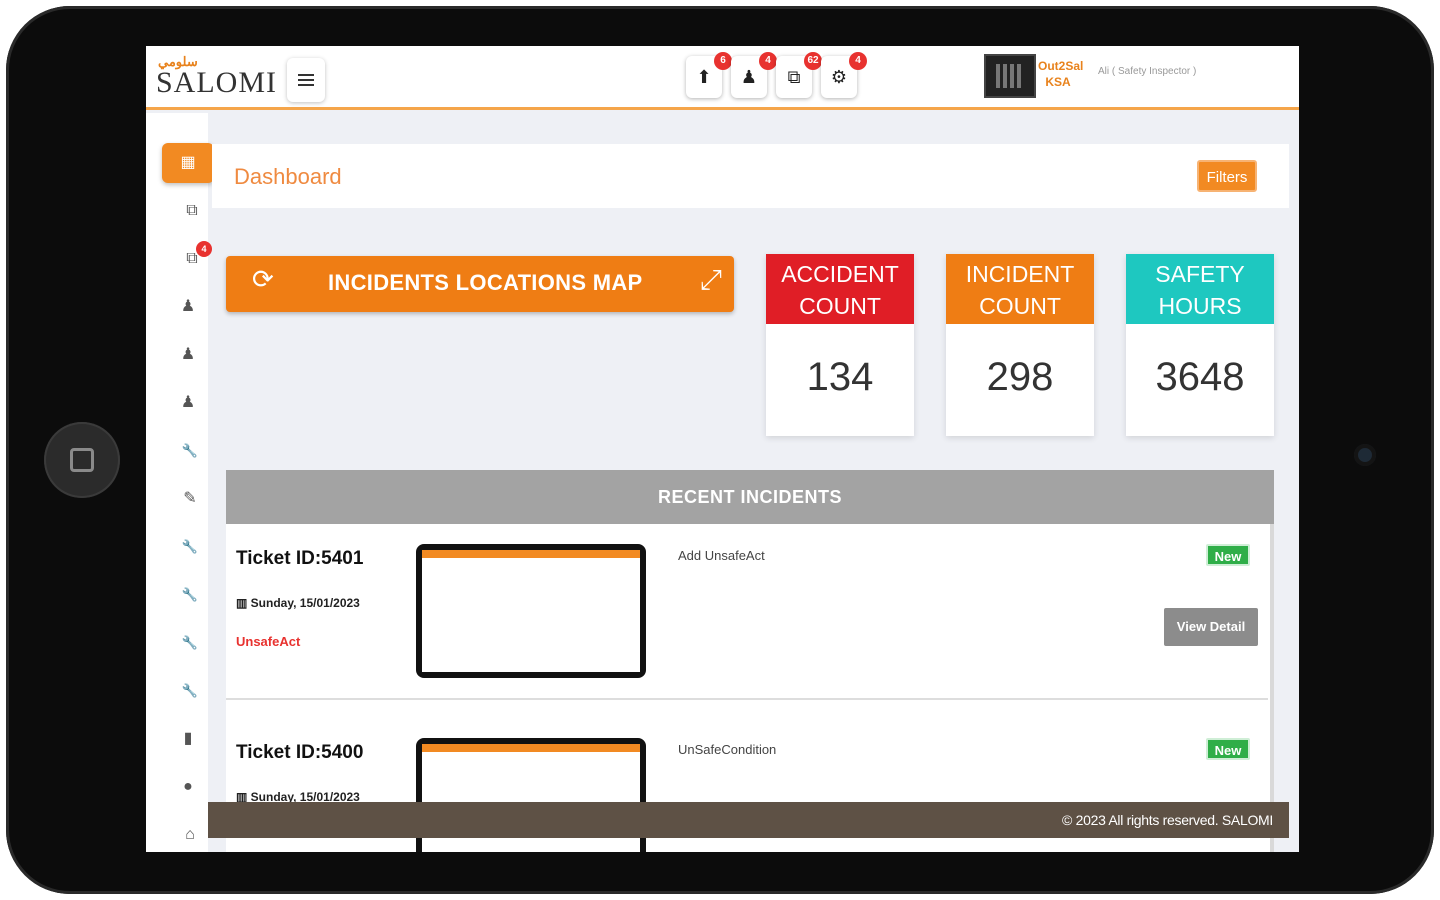 Image resolution: width=1440 pixels, height=900 pixels. I want to click on hamburger-menu-button, so click(306, 80).